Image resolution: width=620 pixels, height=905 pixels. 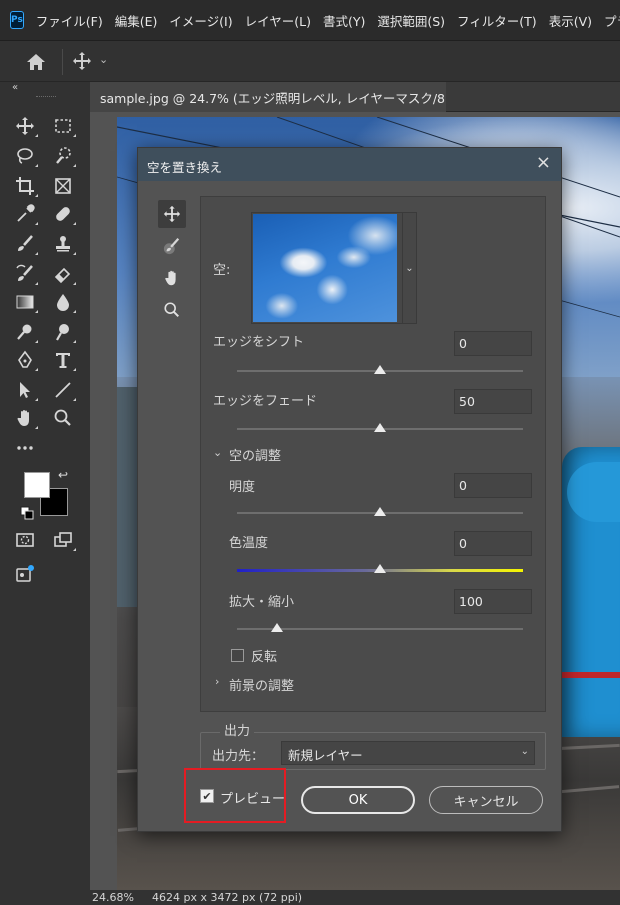 What do you see at coordinates (172, 214) in the screenshot?
I see `sky-move-tool-icon` at bounding box center [172, 214].